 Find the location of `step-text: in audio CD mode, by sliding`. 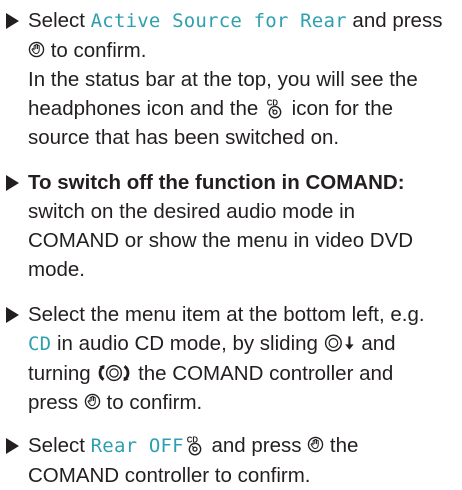

step-text: in audio CD mode, by sliding is located at coordinates (187, 343).